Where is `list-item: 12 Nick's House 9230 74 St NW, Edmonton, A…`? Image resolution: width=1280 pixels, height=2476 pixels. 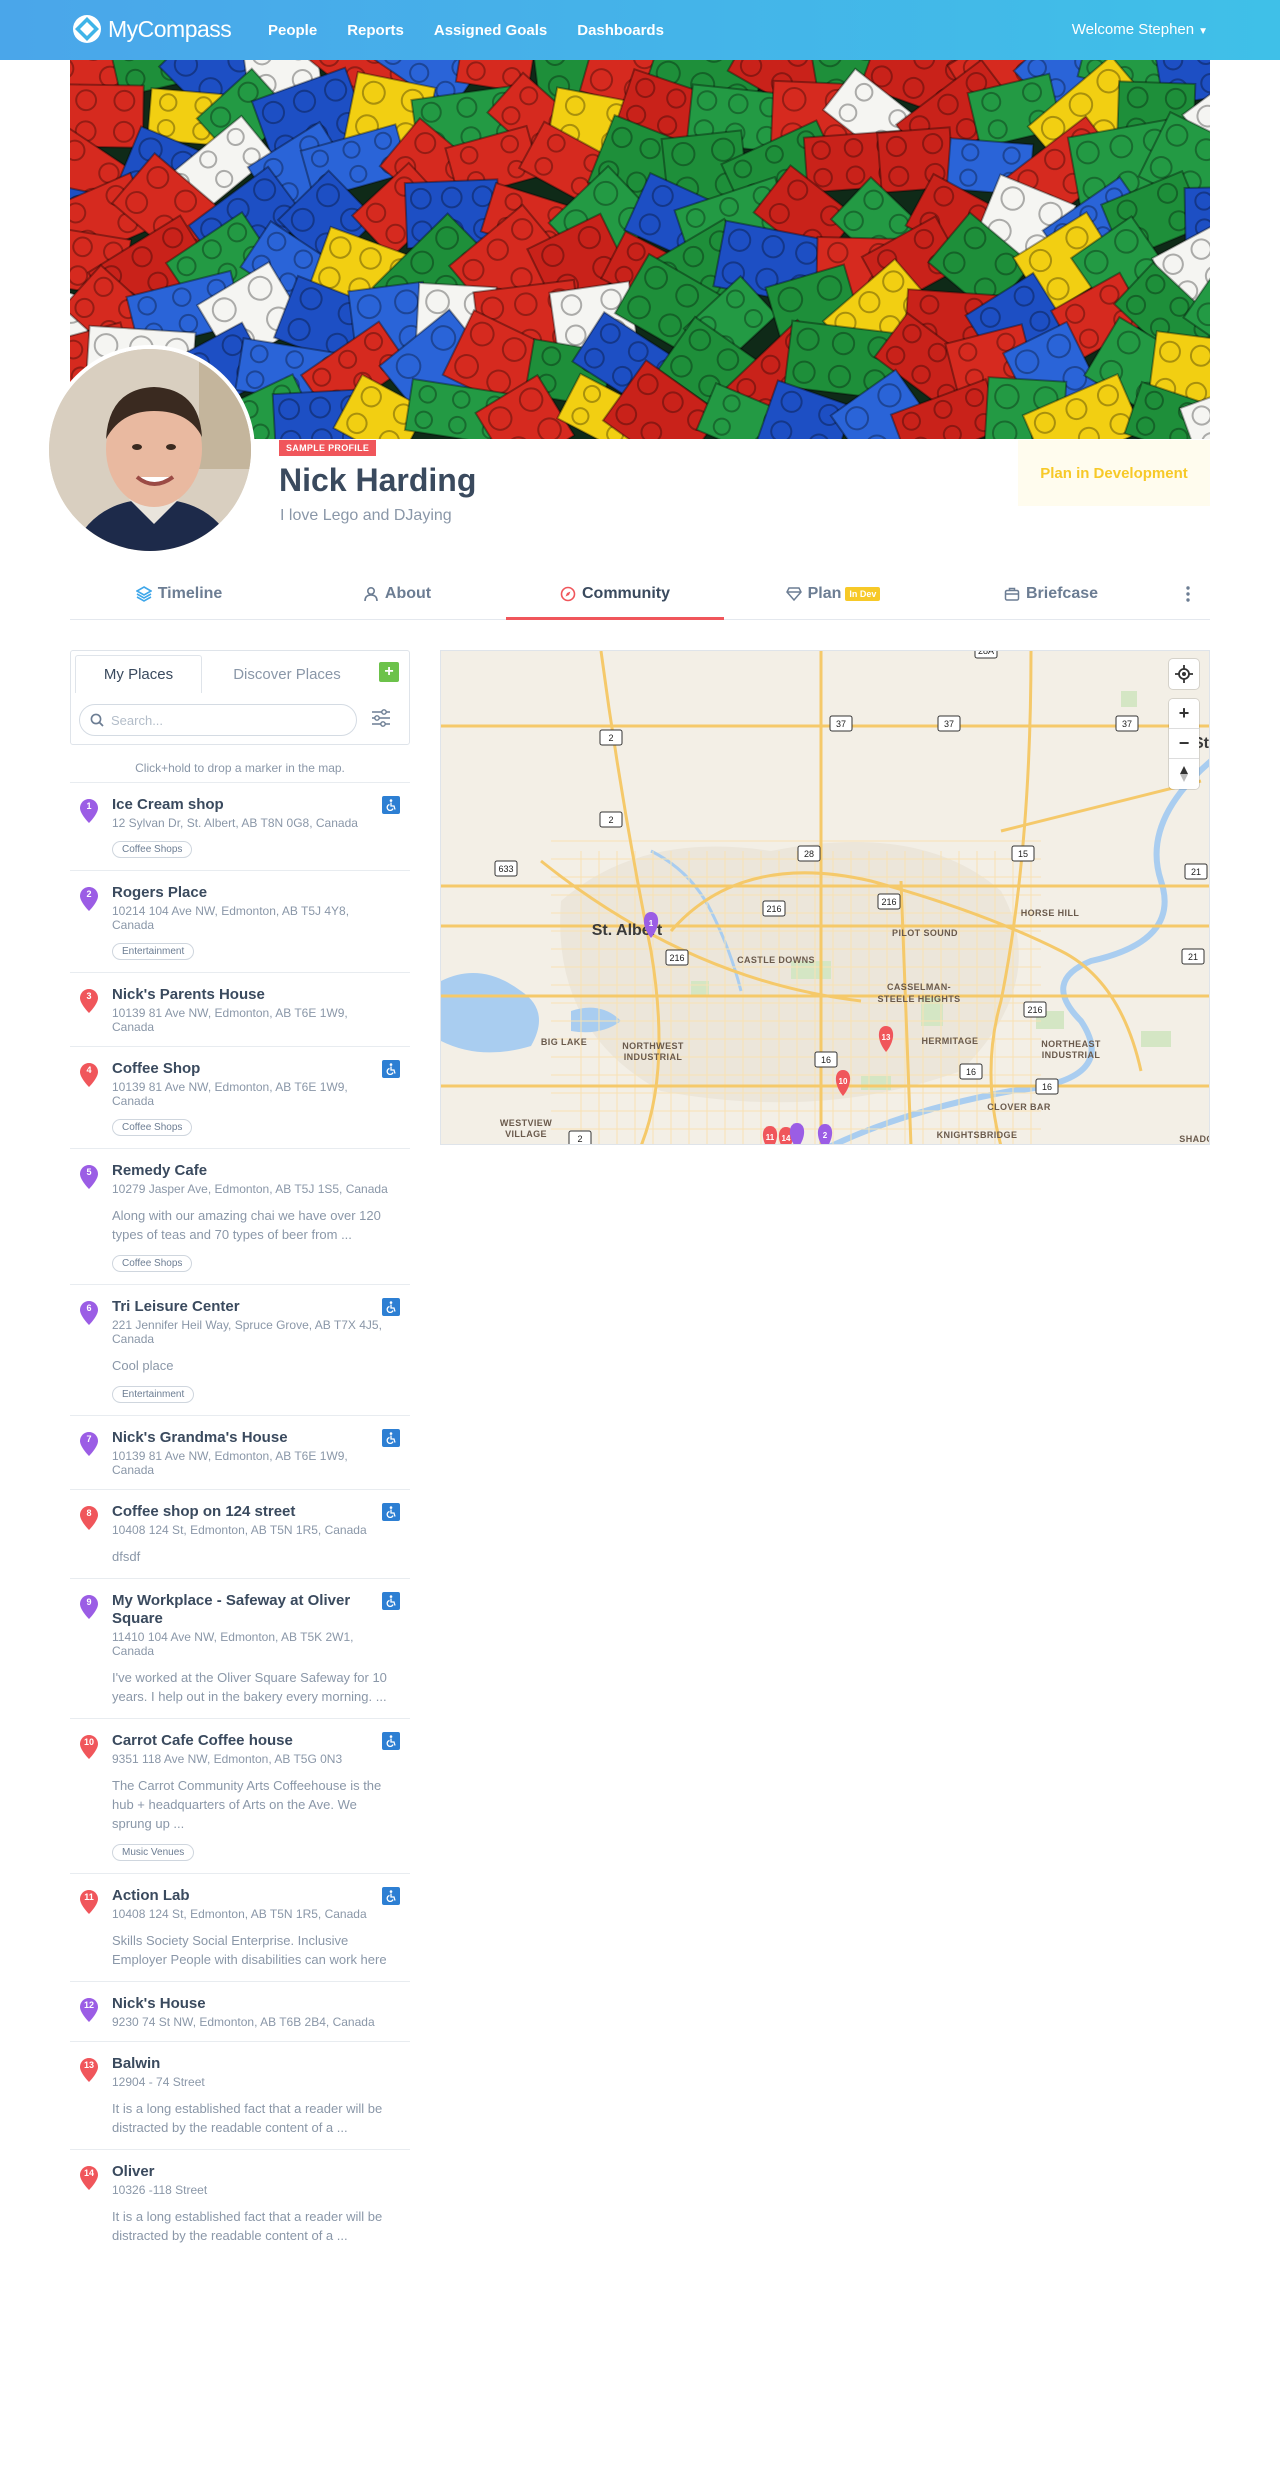
list-item: 12 Nick's House 9230 74 St NW, Edmonton, A… is located at coordinates (240, 2011).